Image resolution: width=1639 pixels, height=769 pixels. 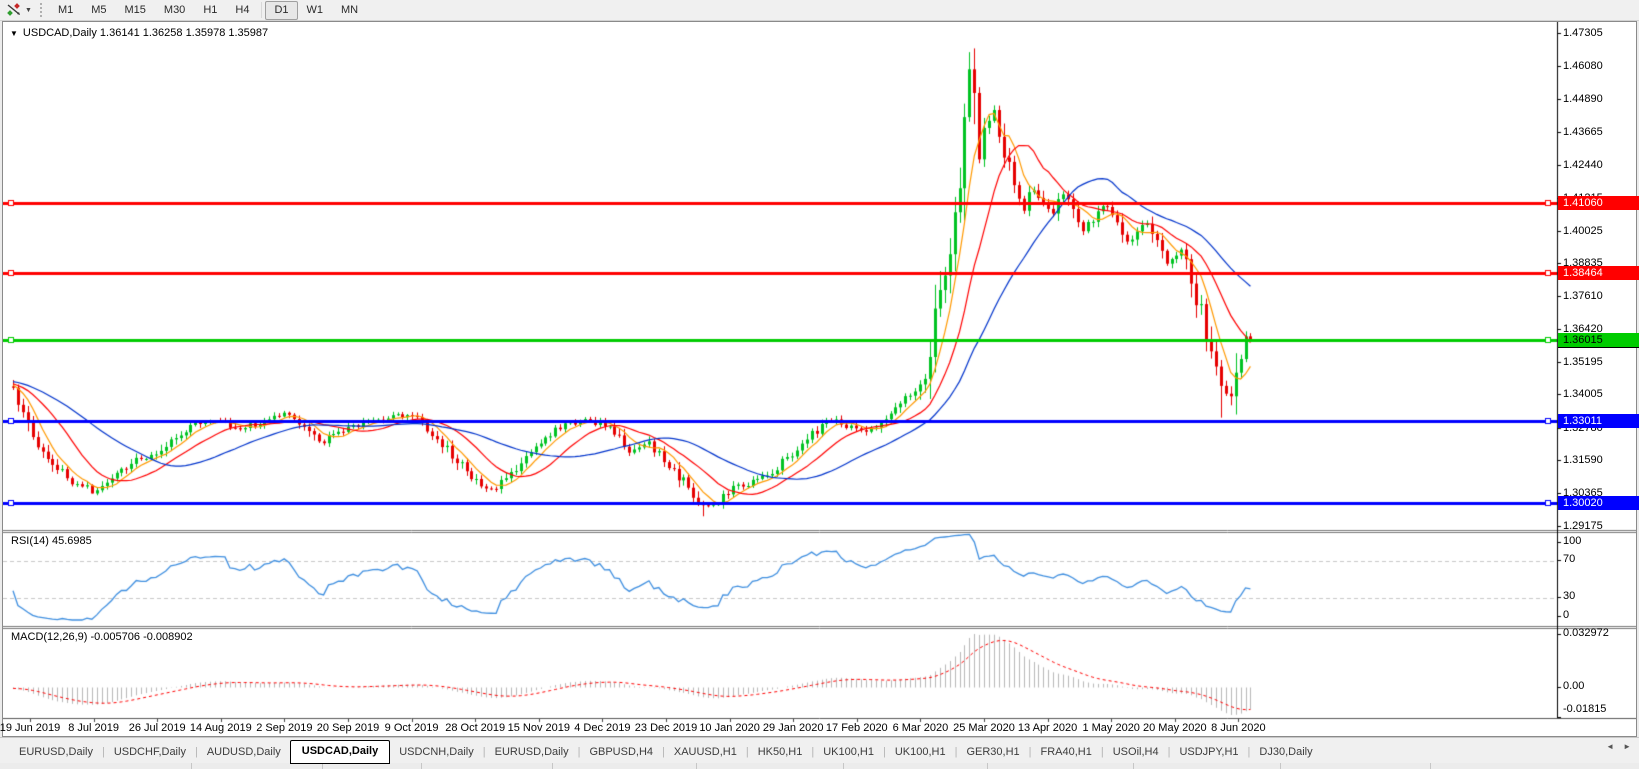 I want to click on date-axis-label: 29 Jan 2020, so click(x=793, y=728).